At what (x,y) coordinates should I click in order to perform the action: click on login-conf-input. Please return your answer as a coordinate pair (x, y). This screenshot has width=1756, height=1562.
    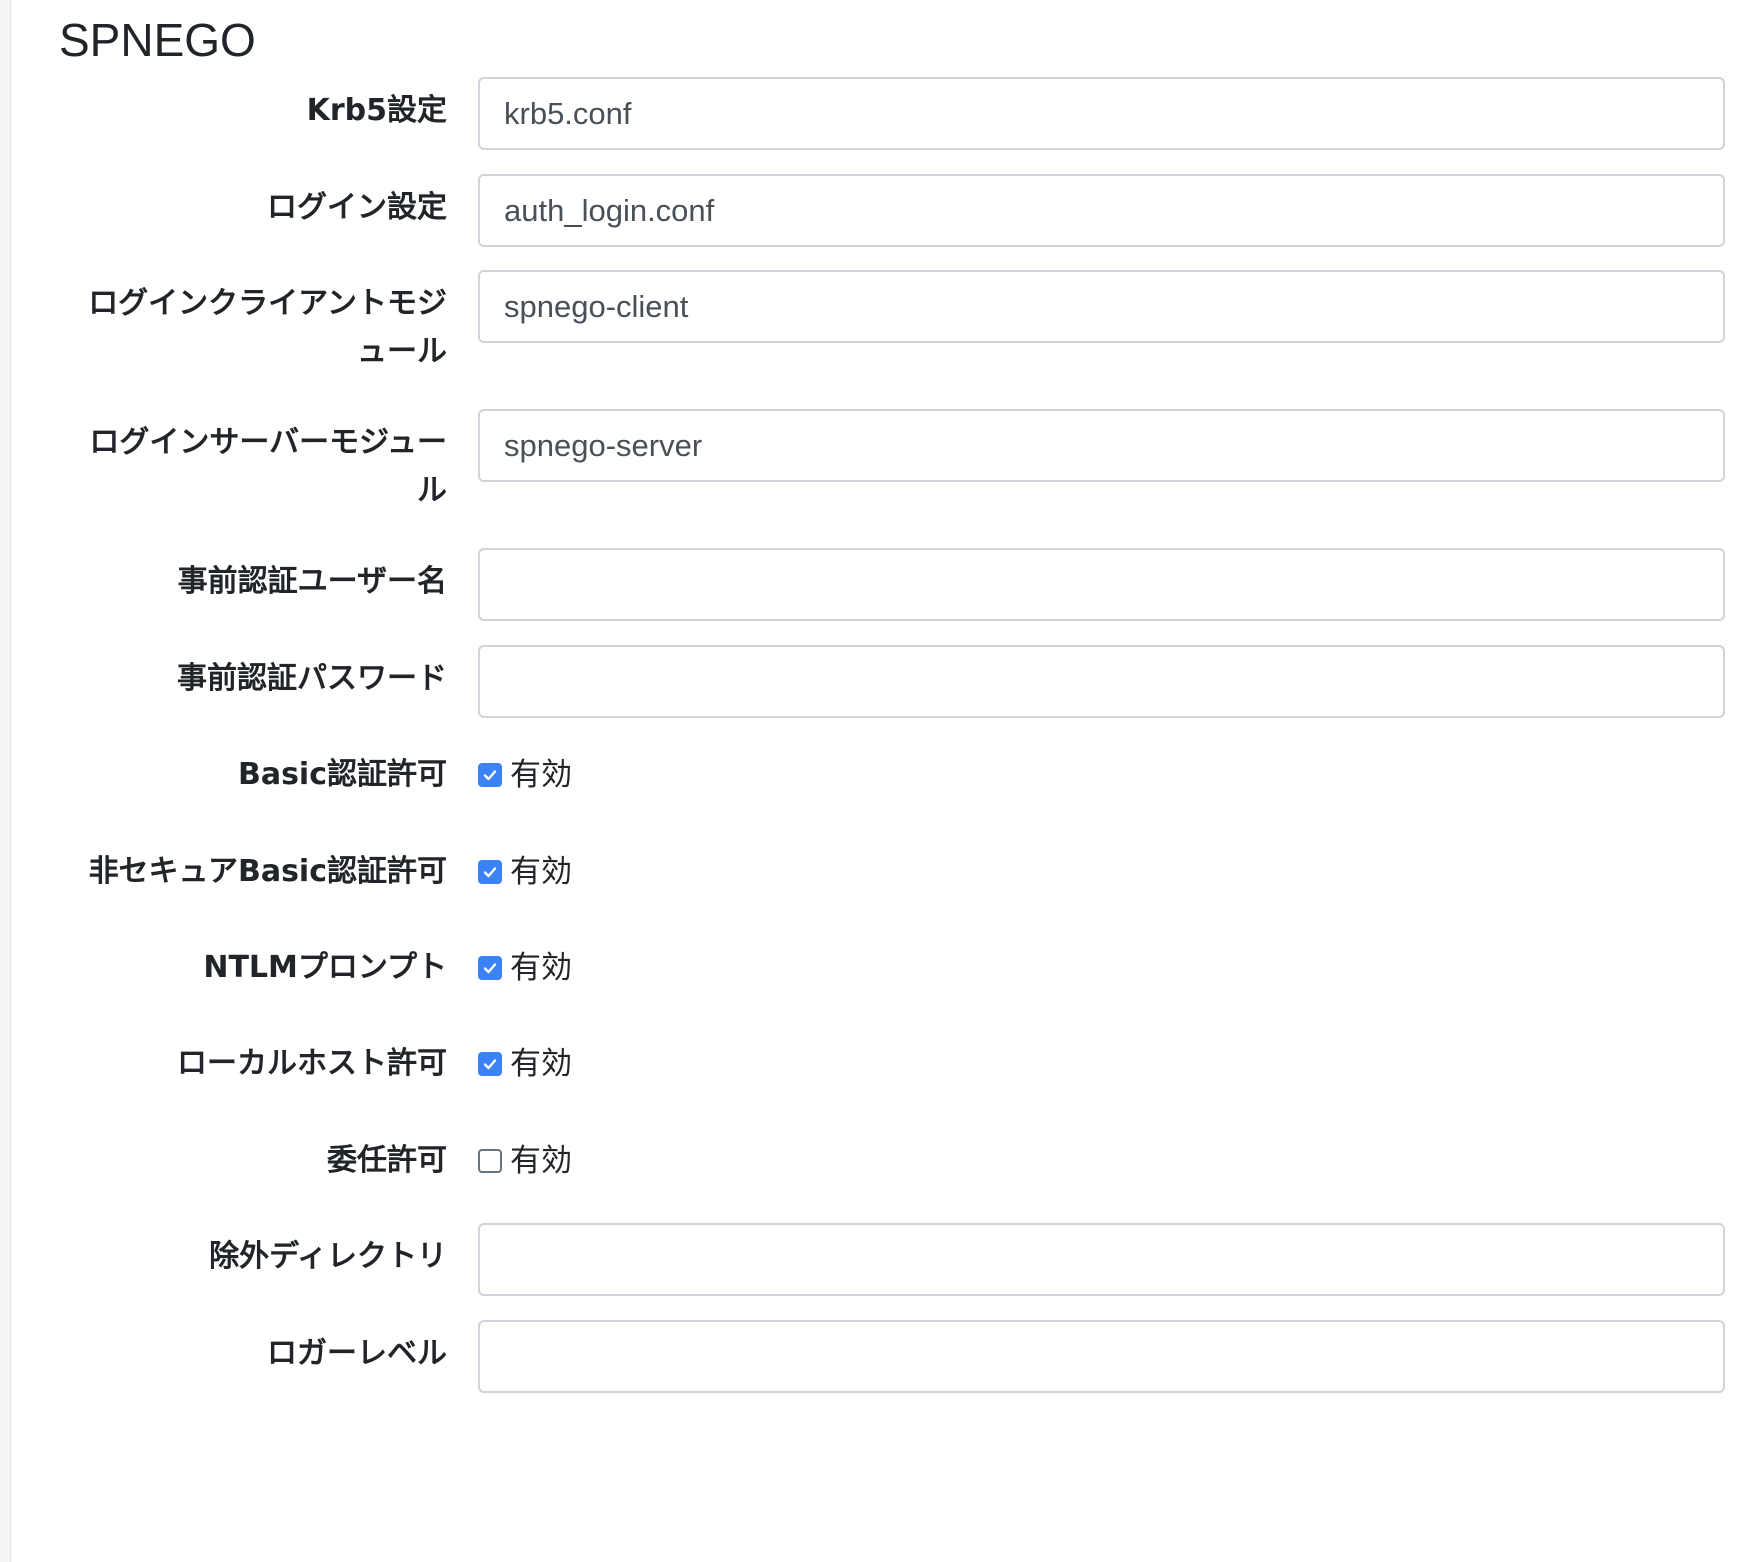
    Looking at the image, I should click on (1101, 210).